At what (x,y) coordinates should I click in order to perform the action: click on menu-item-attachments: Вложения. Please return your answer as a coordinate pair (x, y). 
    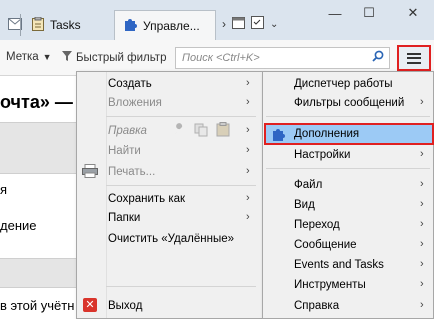
    Looking at the image, I should click on (135, 103).